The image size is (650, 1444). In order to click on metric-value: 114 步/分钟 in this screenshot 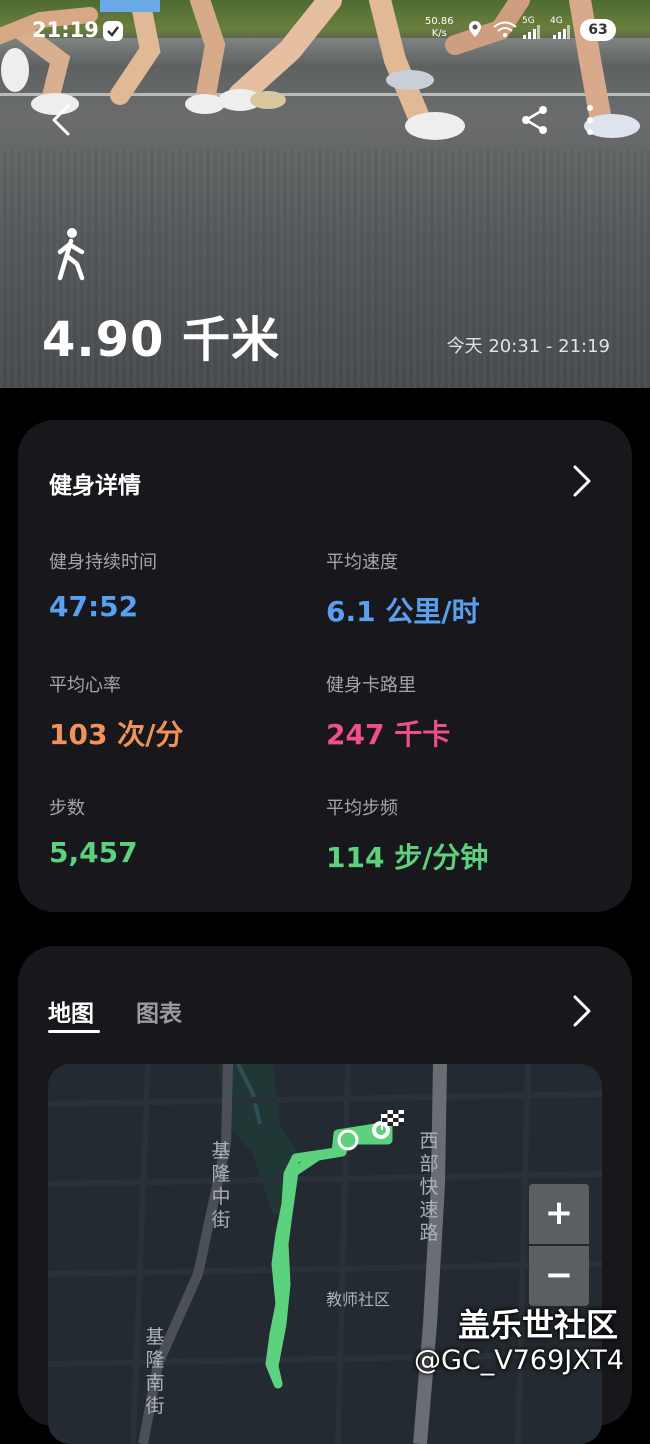, I will do `click(407, 857)`.